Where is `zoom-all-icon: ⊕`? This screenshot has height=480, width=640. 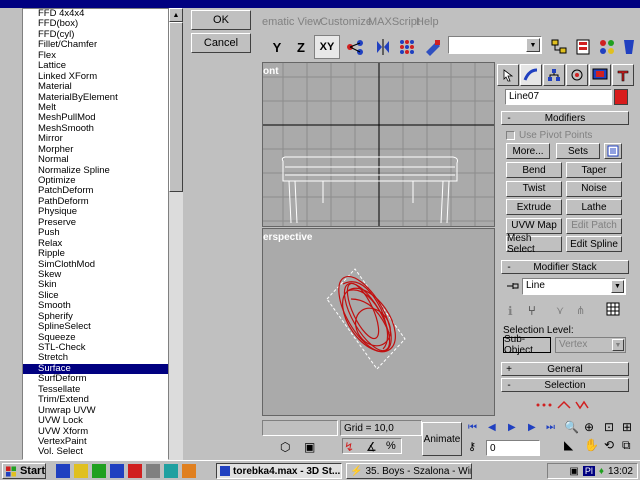 zoom-all-icon: ⊕ is located at coordinates (589, 427).